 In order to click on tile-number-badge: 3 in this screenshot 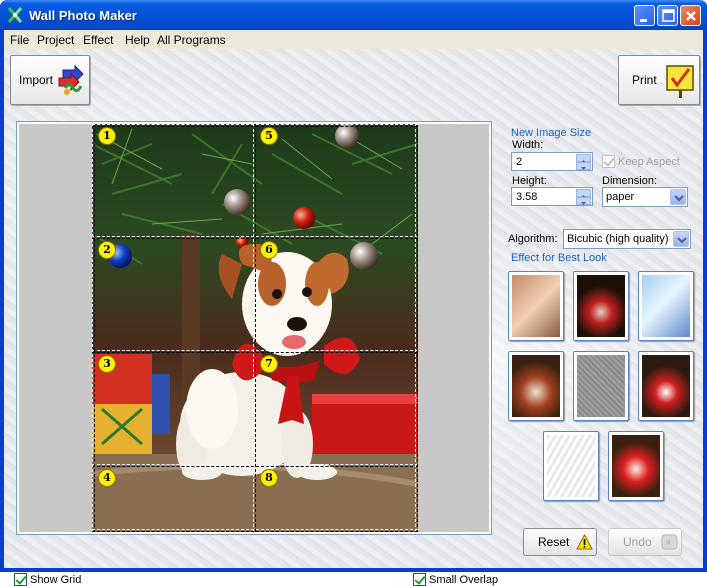, I will do `click(107, 364)`.